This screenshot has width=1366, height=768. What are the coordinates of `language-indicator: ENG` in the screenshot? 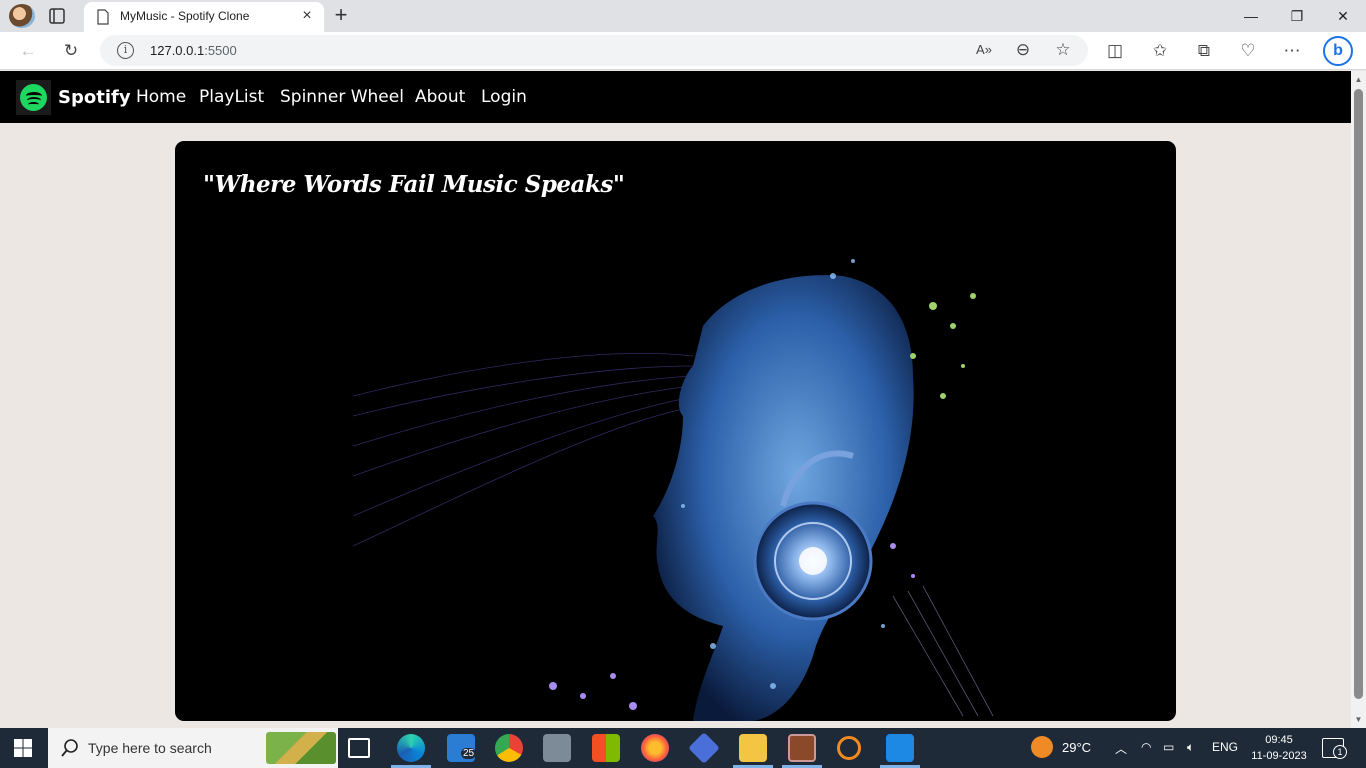 It's located at (1225, 747).